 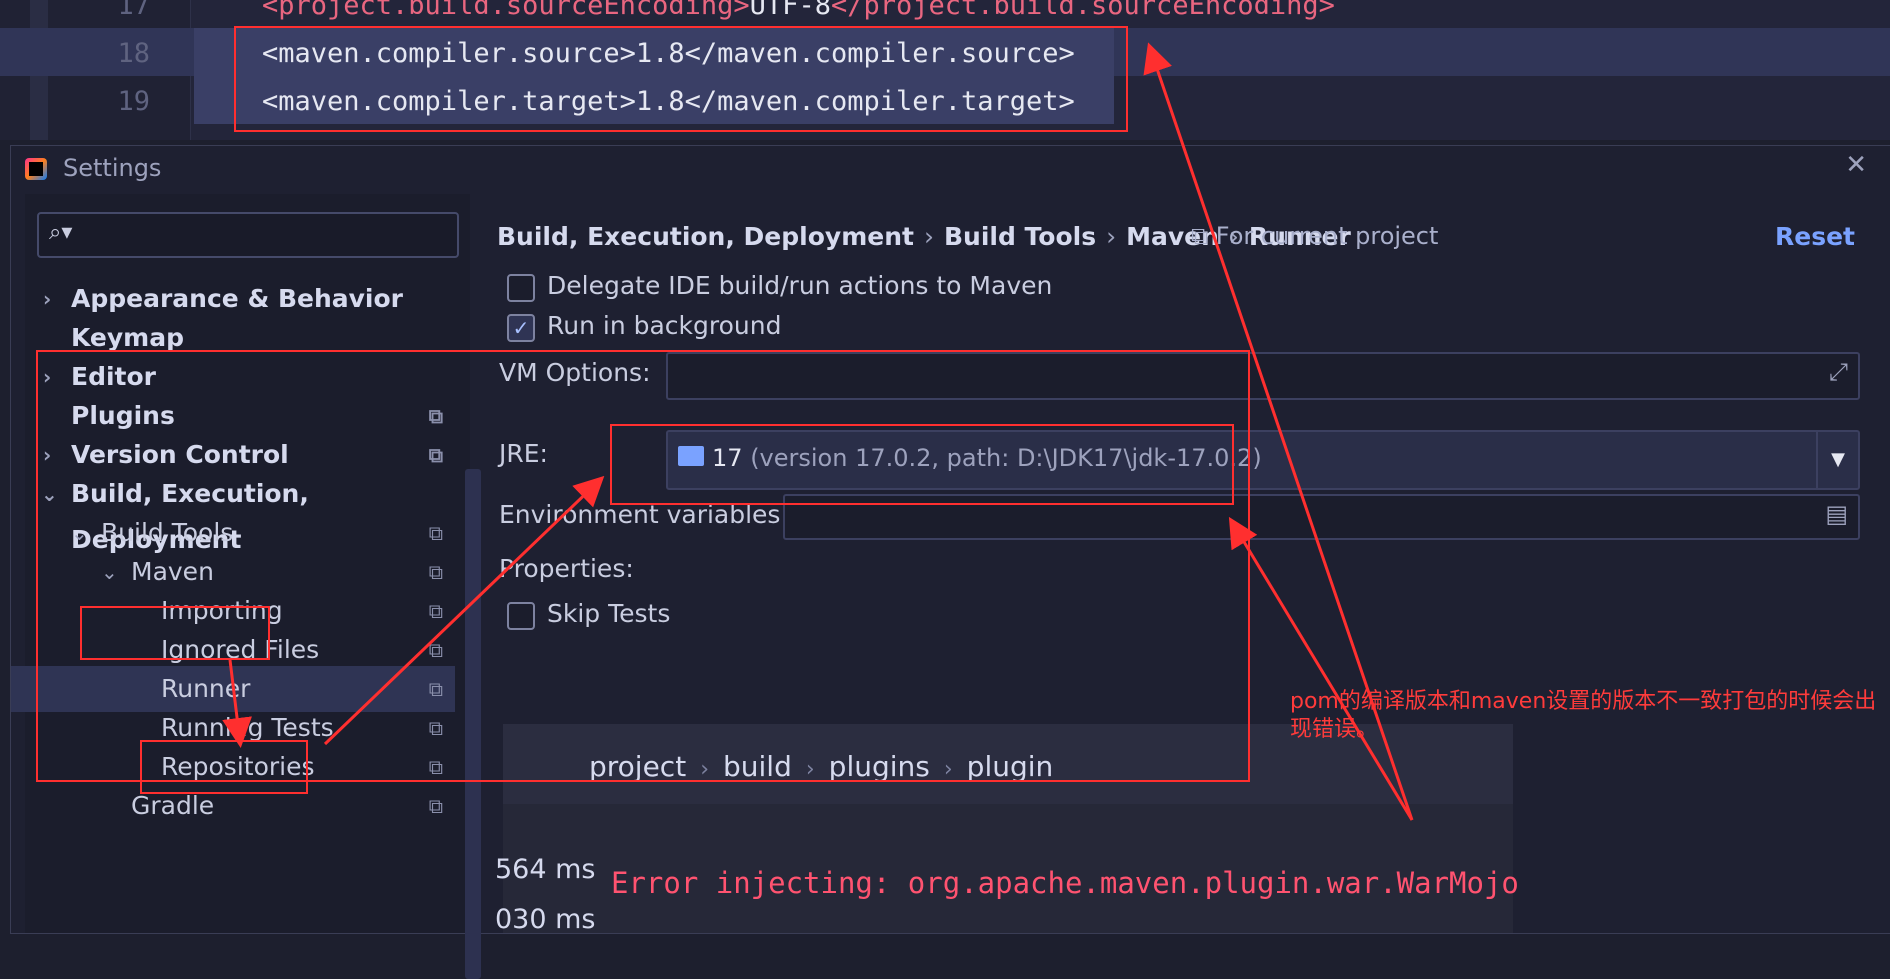 I want to click on edit-env-icon: ▤, so click(x=1836, y=514).